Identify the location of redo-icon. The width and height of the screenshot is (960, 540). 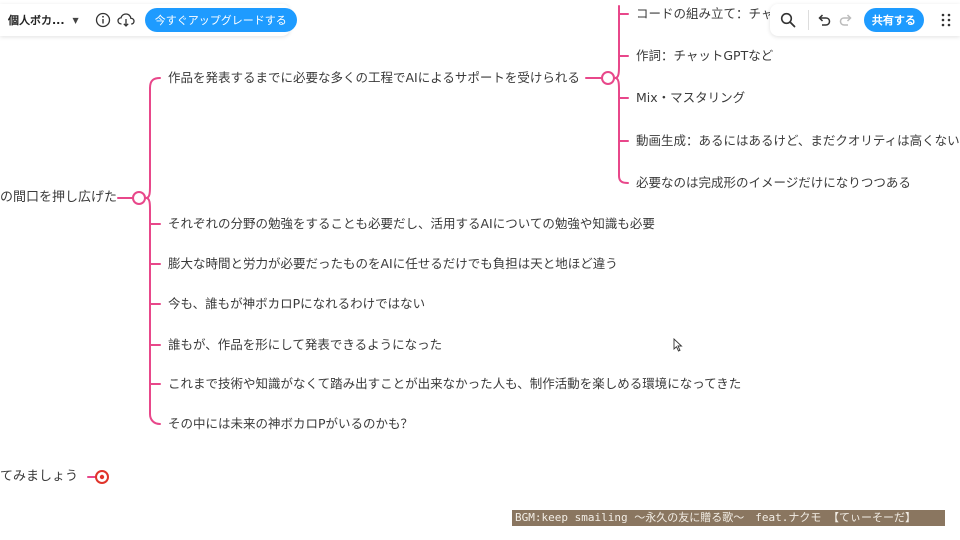
(846, 20).